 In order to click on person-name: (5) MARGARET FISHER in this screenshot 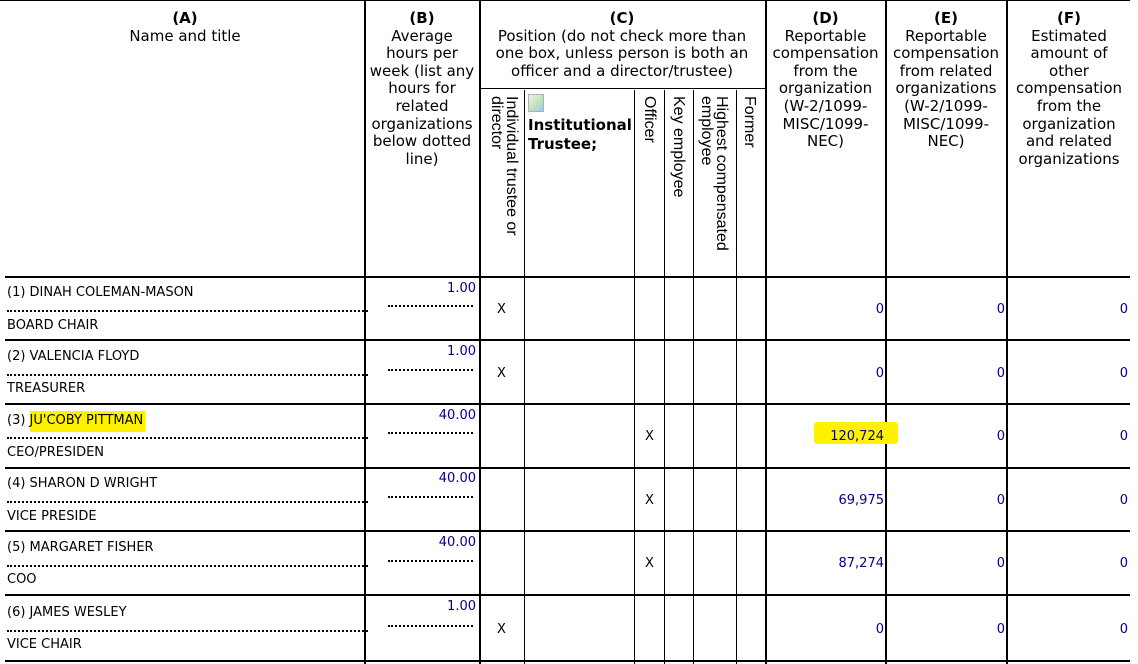, I will do `click(80, 547)`.